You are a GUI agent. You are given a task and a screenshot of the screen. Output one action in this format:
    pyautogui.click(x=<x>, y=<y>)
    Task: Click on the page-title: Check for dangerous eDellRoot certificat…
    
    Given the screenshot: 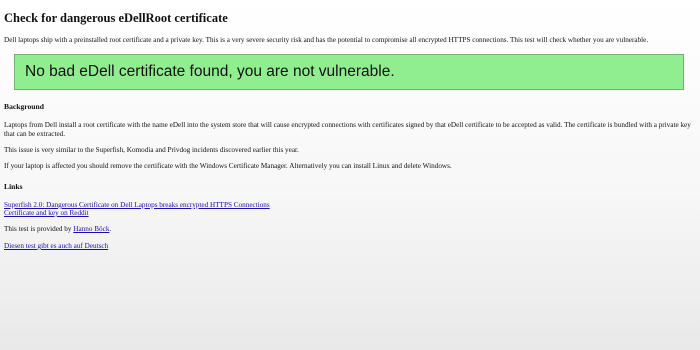 What is the action you would take?
    pyautogui.click(x=116, y=18)
    